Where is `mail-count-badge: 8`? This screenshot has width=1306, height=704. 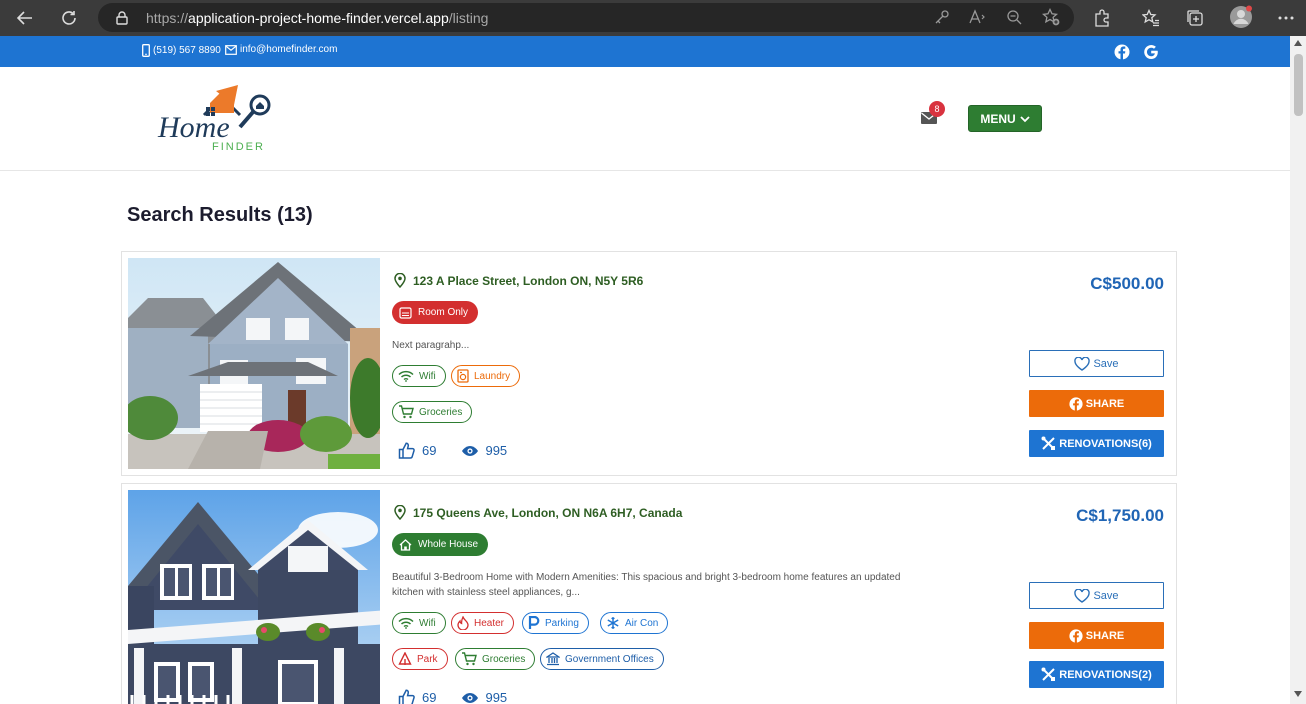 mail-count-badge: 8 is located at coordinates (937, 109).